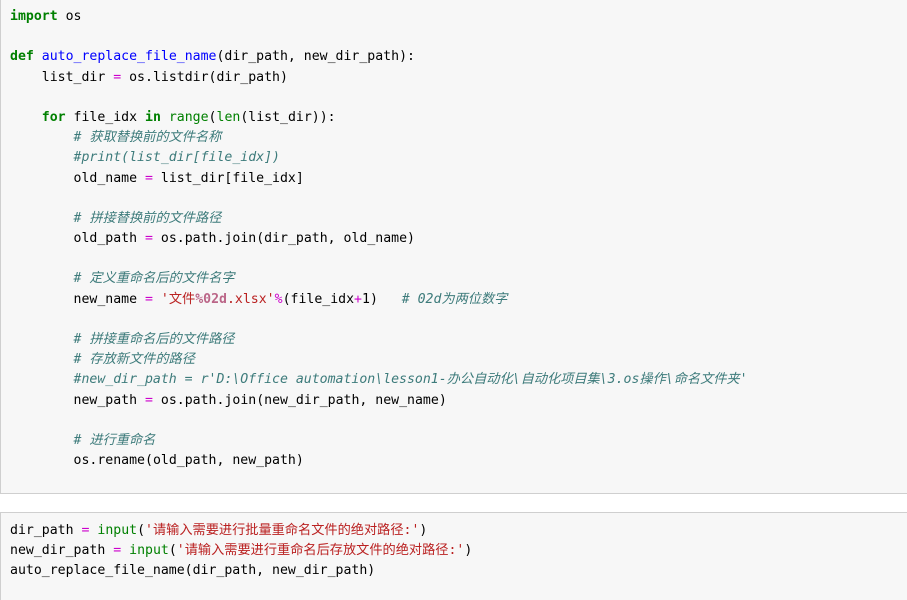 The width and height of the screenshot is (907, 600). Describe the element at coordinates (97, 571) in the screenshot. I see `code-token-n: auto_replace_file_name` at that location.